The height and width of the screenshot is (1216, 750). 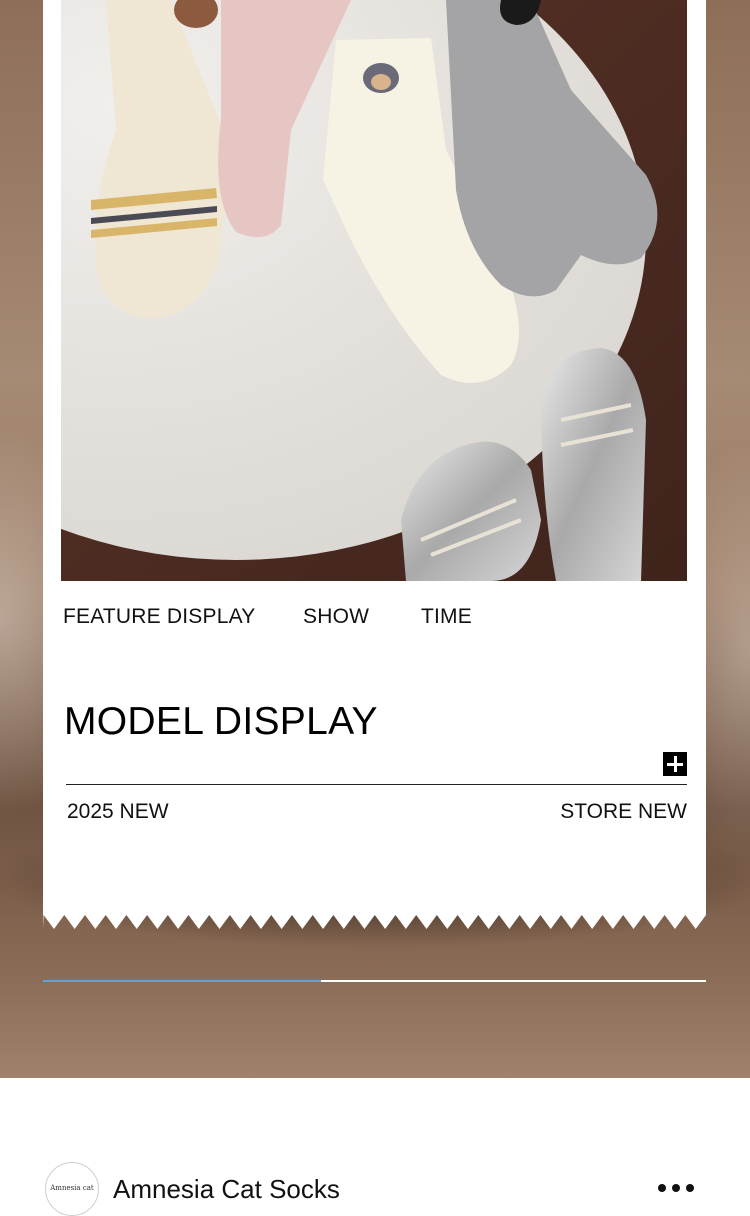 What do you see at coordinates (221, 721) in the screenshot?
I see `section-title: MODEL DISPLAY` at bounding box center [221, 721].